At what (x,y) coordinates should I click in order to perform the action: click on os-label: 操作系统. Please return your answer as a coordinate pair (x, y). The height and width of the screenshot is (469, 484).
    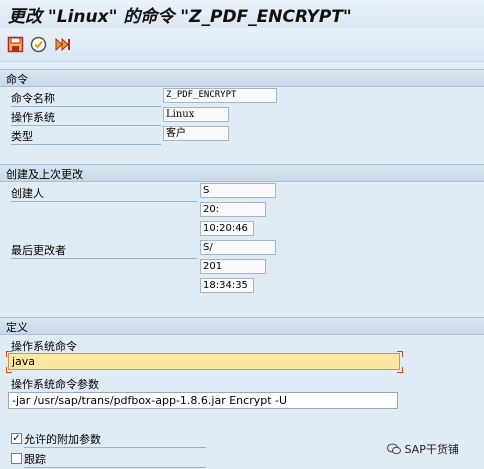
    Looking at the image, I should click on (86, 117).